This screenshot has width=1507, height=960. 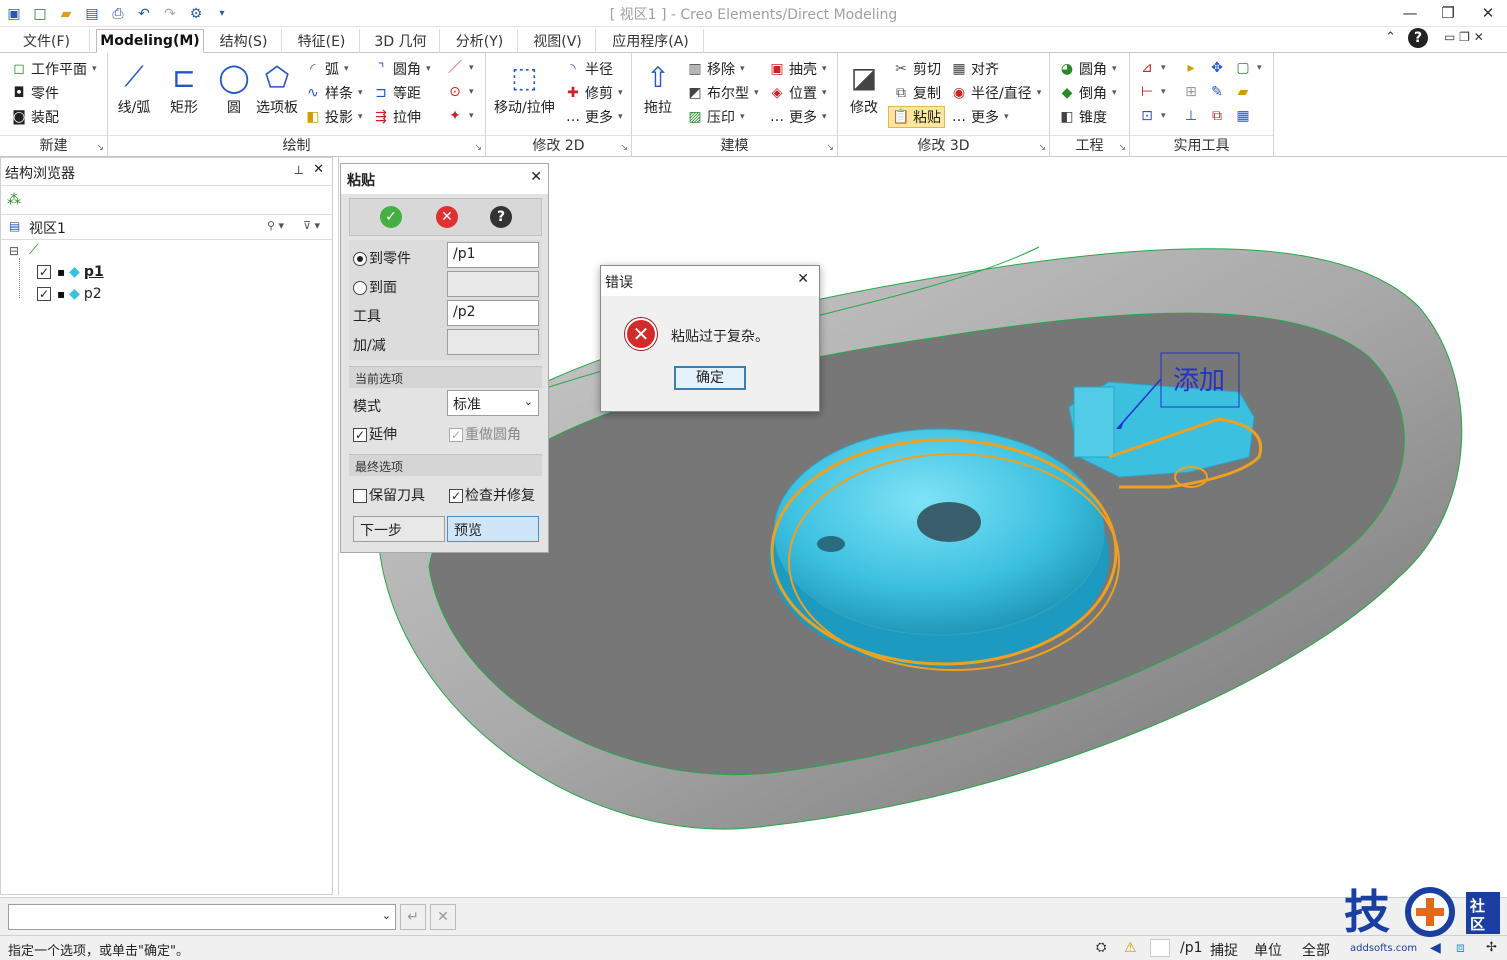 I want to click on palette-button: ⬠ 选项板, so click(x=277, y=87).